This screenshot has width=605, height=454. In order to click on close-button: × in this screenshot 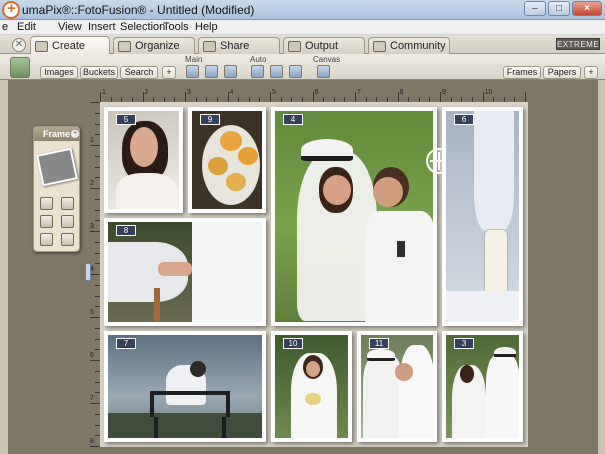, I will do `click(587, 8)`.